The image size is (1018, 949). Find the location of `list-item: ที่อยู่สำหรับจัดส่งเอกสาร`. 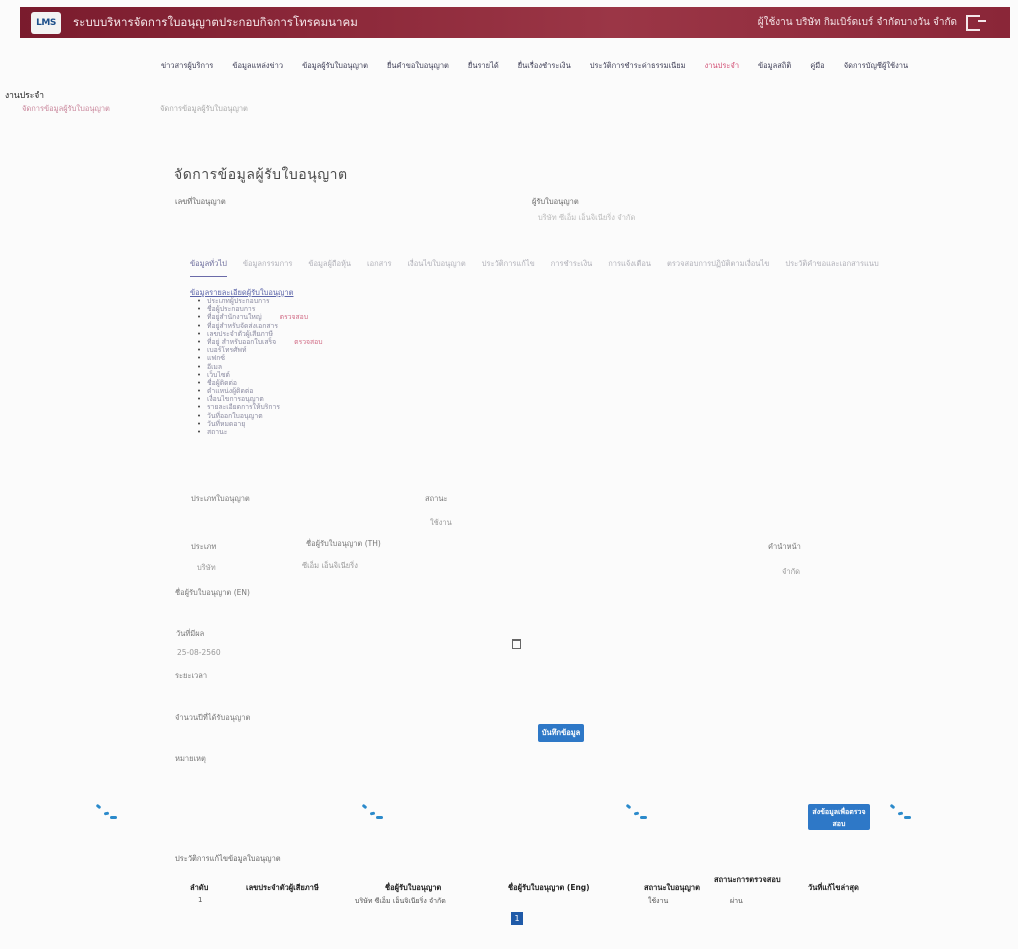

list-item: ที่อยู่สำหรับจัดส่งเอกสาร is located at coordinates (260, 326).